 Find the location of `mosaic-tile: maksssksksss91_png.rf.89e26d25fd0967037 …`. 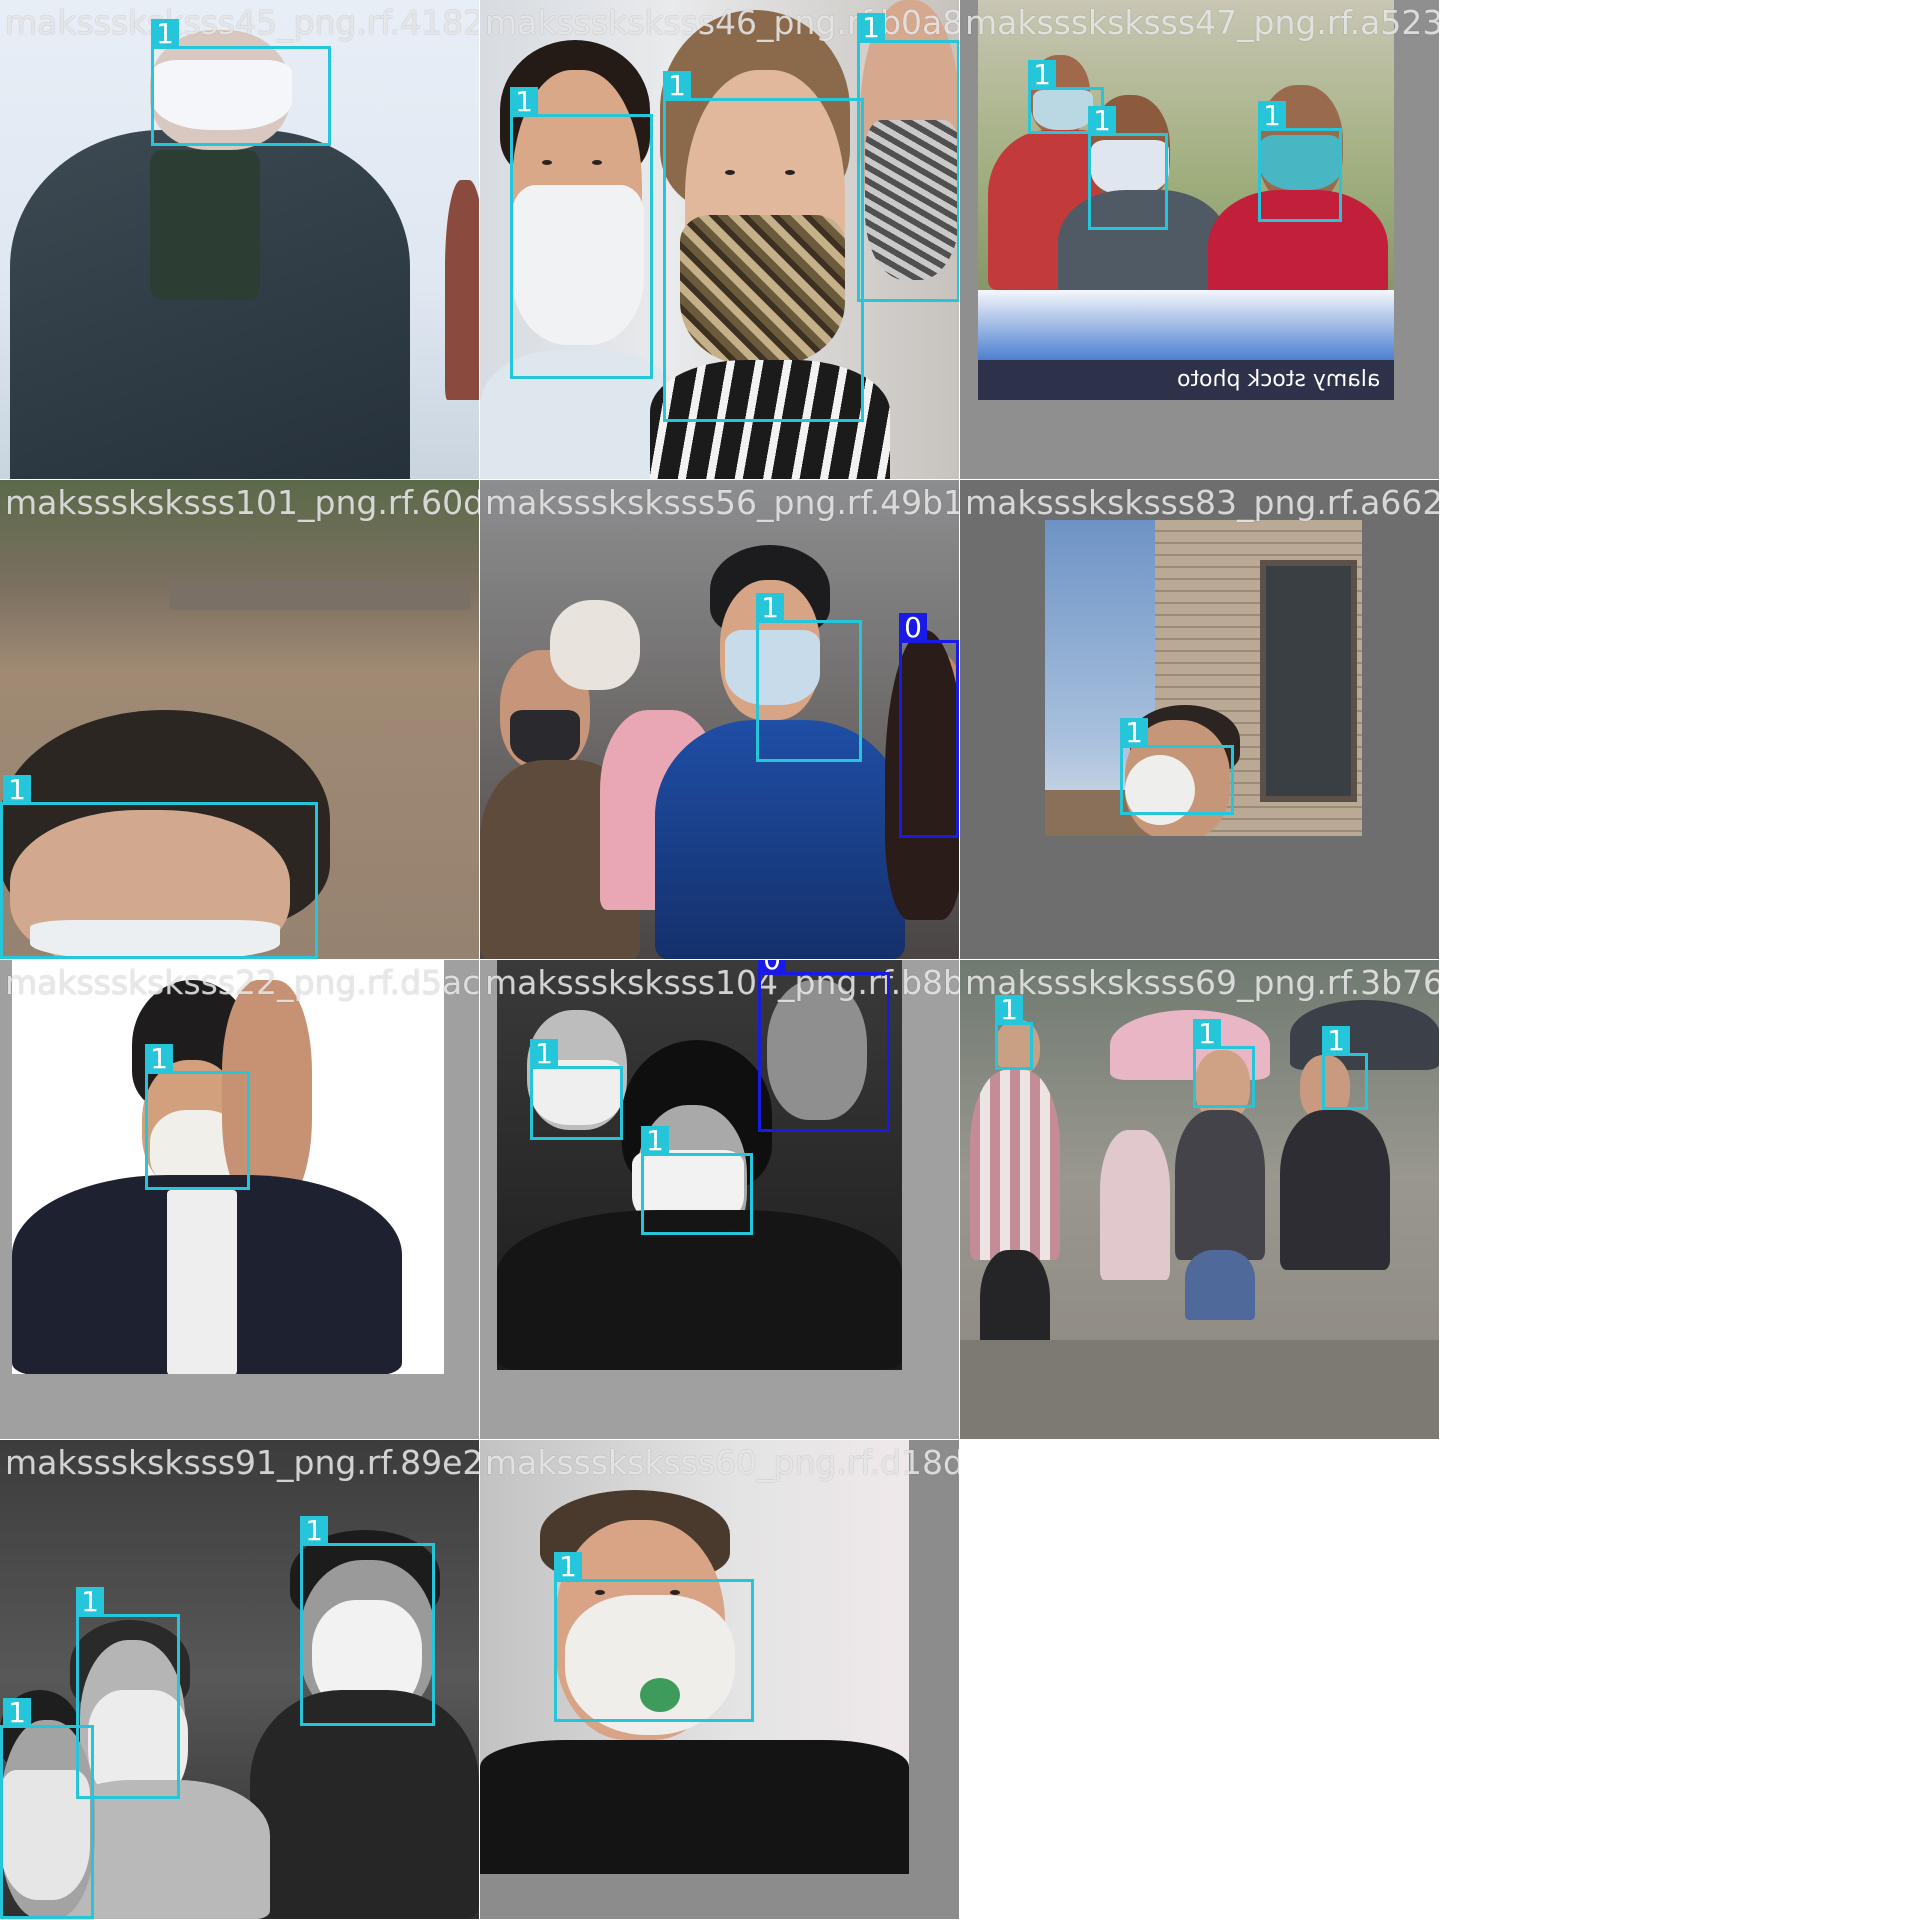

mosaic-tile: maksssksksss91_png.rf.89e26d25fd0967037 … is located at coordinates (239, 1679).